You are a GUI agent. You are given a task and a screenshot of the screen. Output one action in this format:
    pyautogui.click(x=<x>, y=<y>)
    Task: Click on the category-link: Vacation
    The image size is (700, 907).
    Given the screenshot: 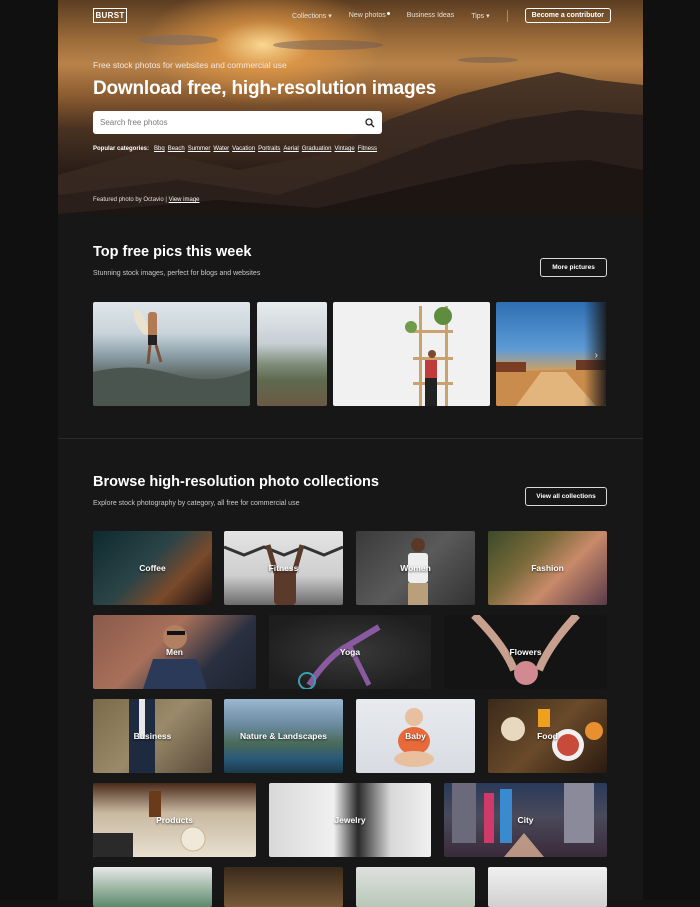 What is the action you would take?
    pyautogui.click(x=243, y=149)
    